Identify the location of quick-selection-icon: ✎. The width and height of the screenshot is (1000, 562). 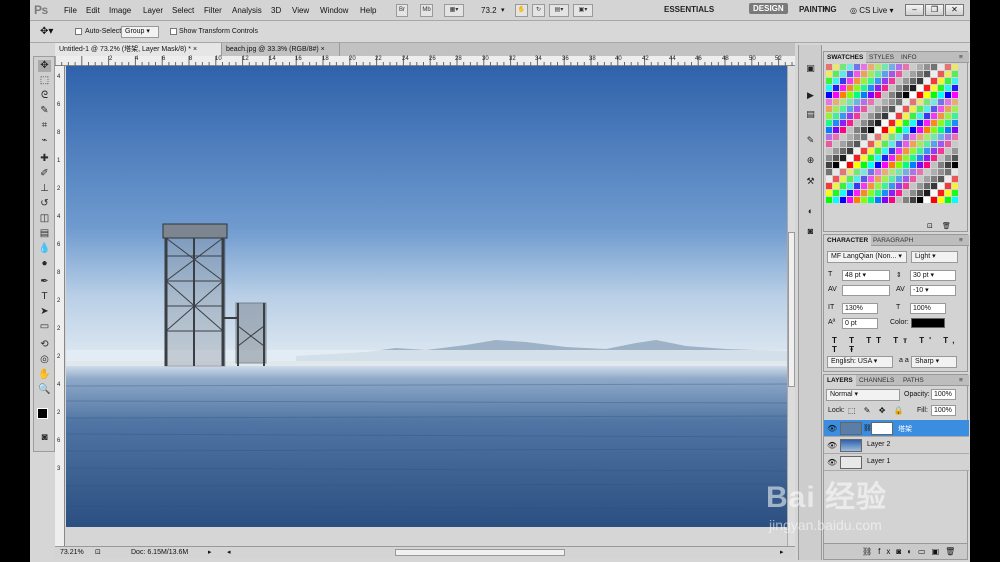
(44, 111).